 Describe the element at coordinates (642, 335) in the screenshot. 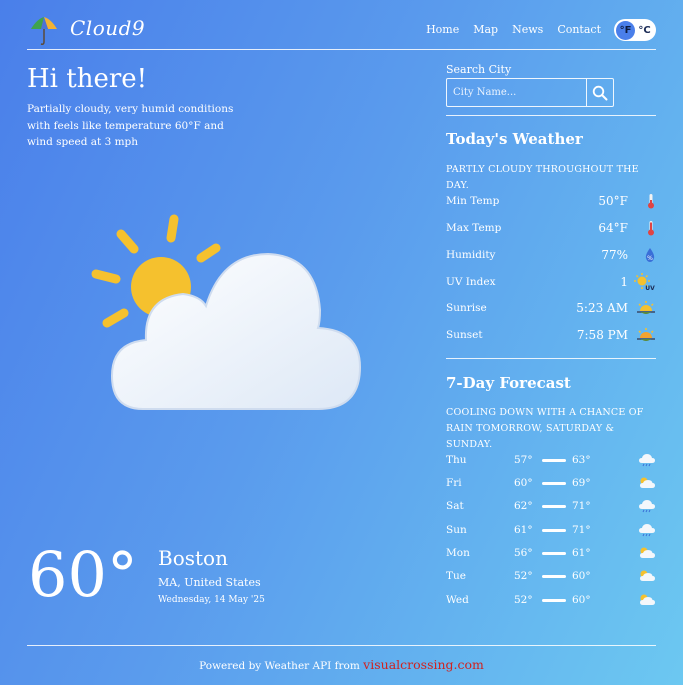

I see `sunset-icon` at that location.